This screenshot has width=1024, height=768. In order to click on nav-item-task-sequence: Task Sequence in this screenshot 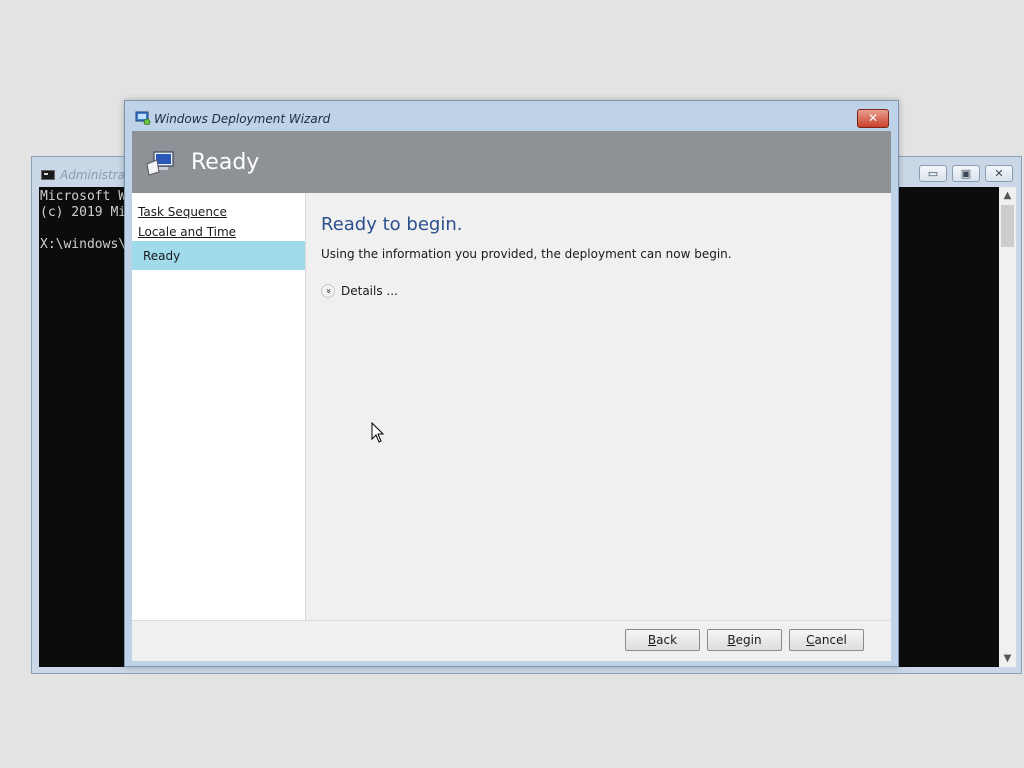, I will do `click(182, 212)`.